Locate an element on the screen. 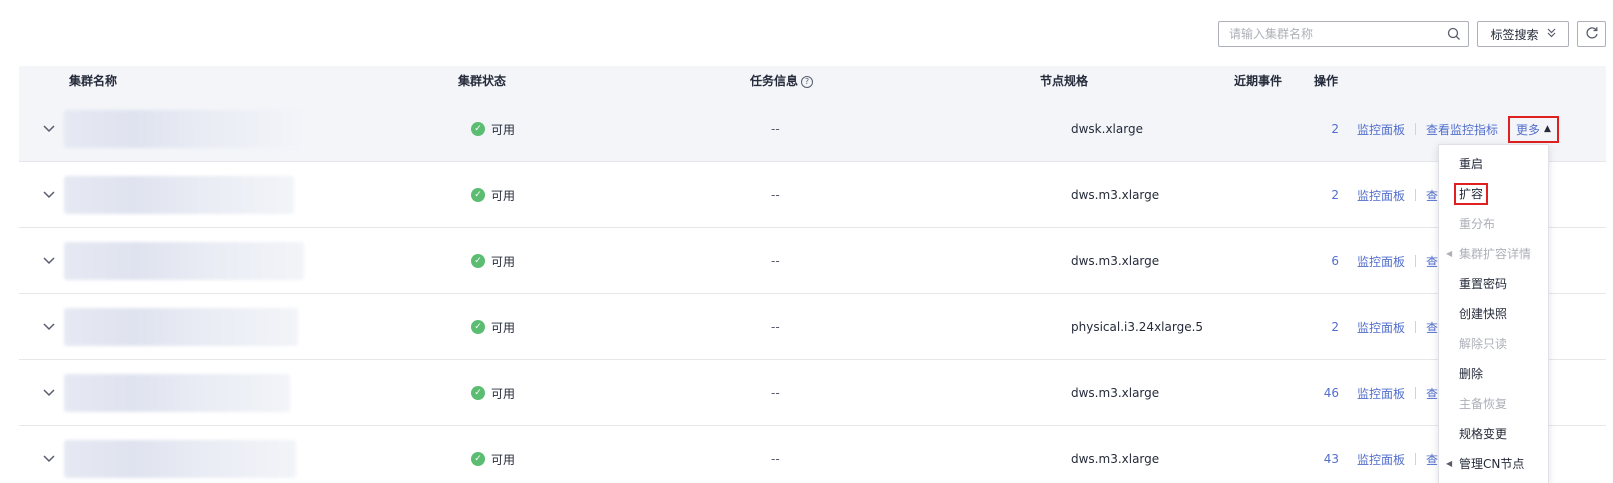 Image resolution: width=1613 pixels, height=483 pixels. menu-item-scale-out: 扩容 is located at coordinates (1493, 194).